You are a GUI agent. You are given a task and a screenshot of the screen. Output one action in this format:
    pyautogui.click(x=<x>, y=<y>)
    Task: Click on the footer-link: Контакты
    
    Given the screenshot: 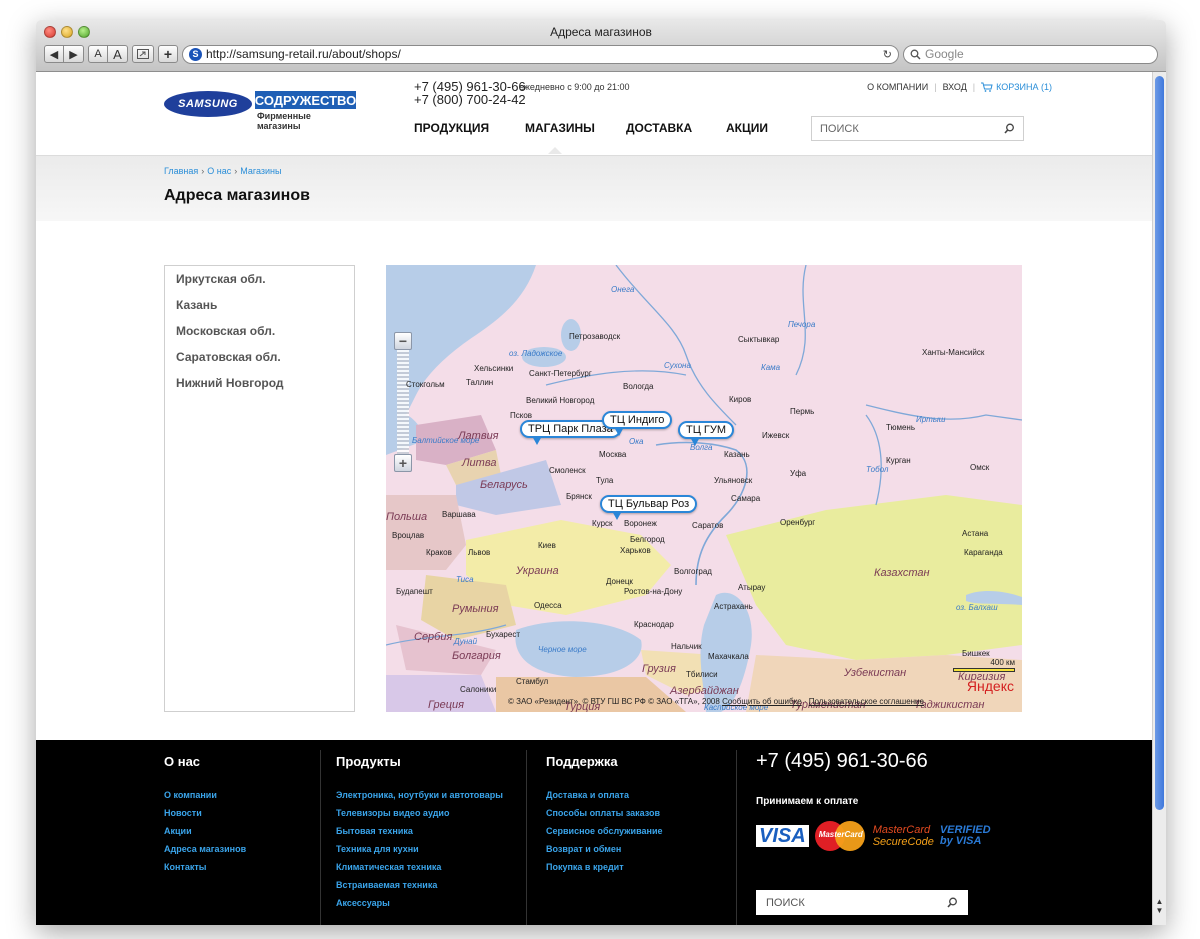 What is the action you would take?
    pyautogui.click(x=205, y=867)
    